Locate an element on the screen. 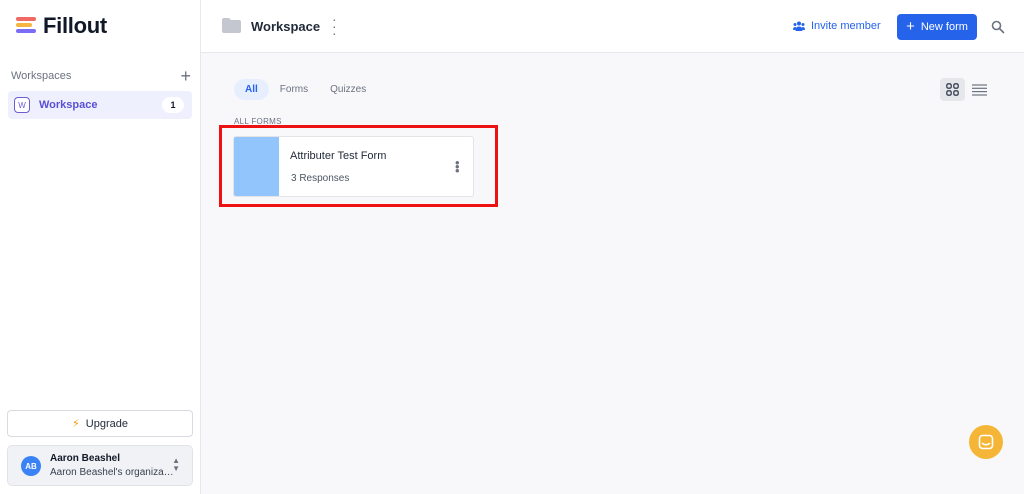 This screenshot has height=494, width=1024. users-icon is located at coordinates (799, 26).